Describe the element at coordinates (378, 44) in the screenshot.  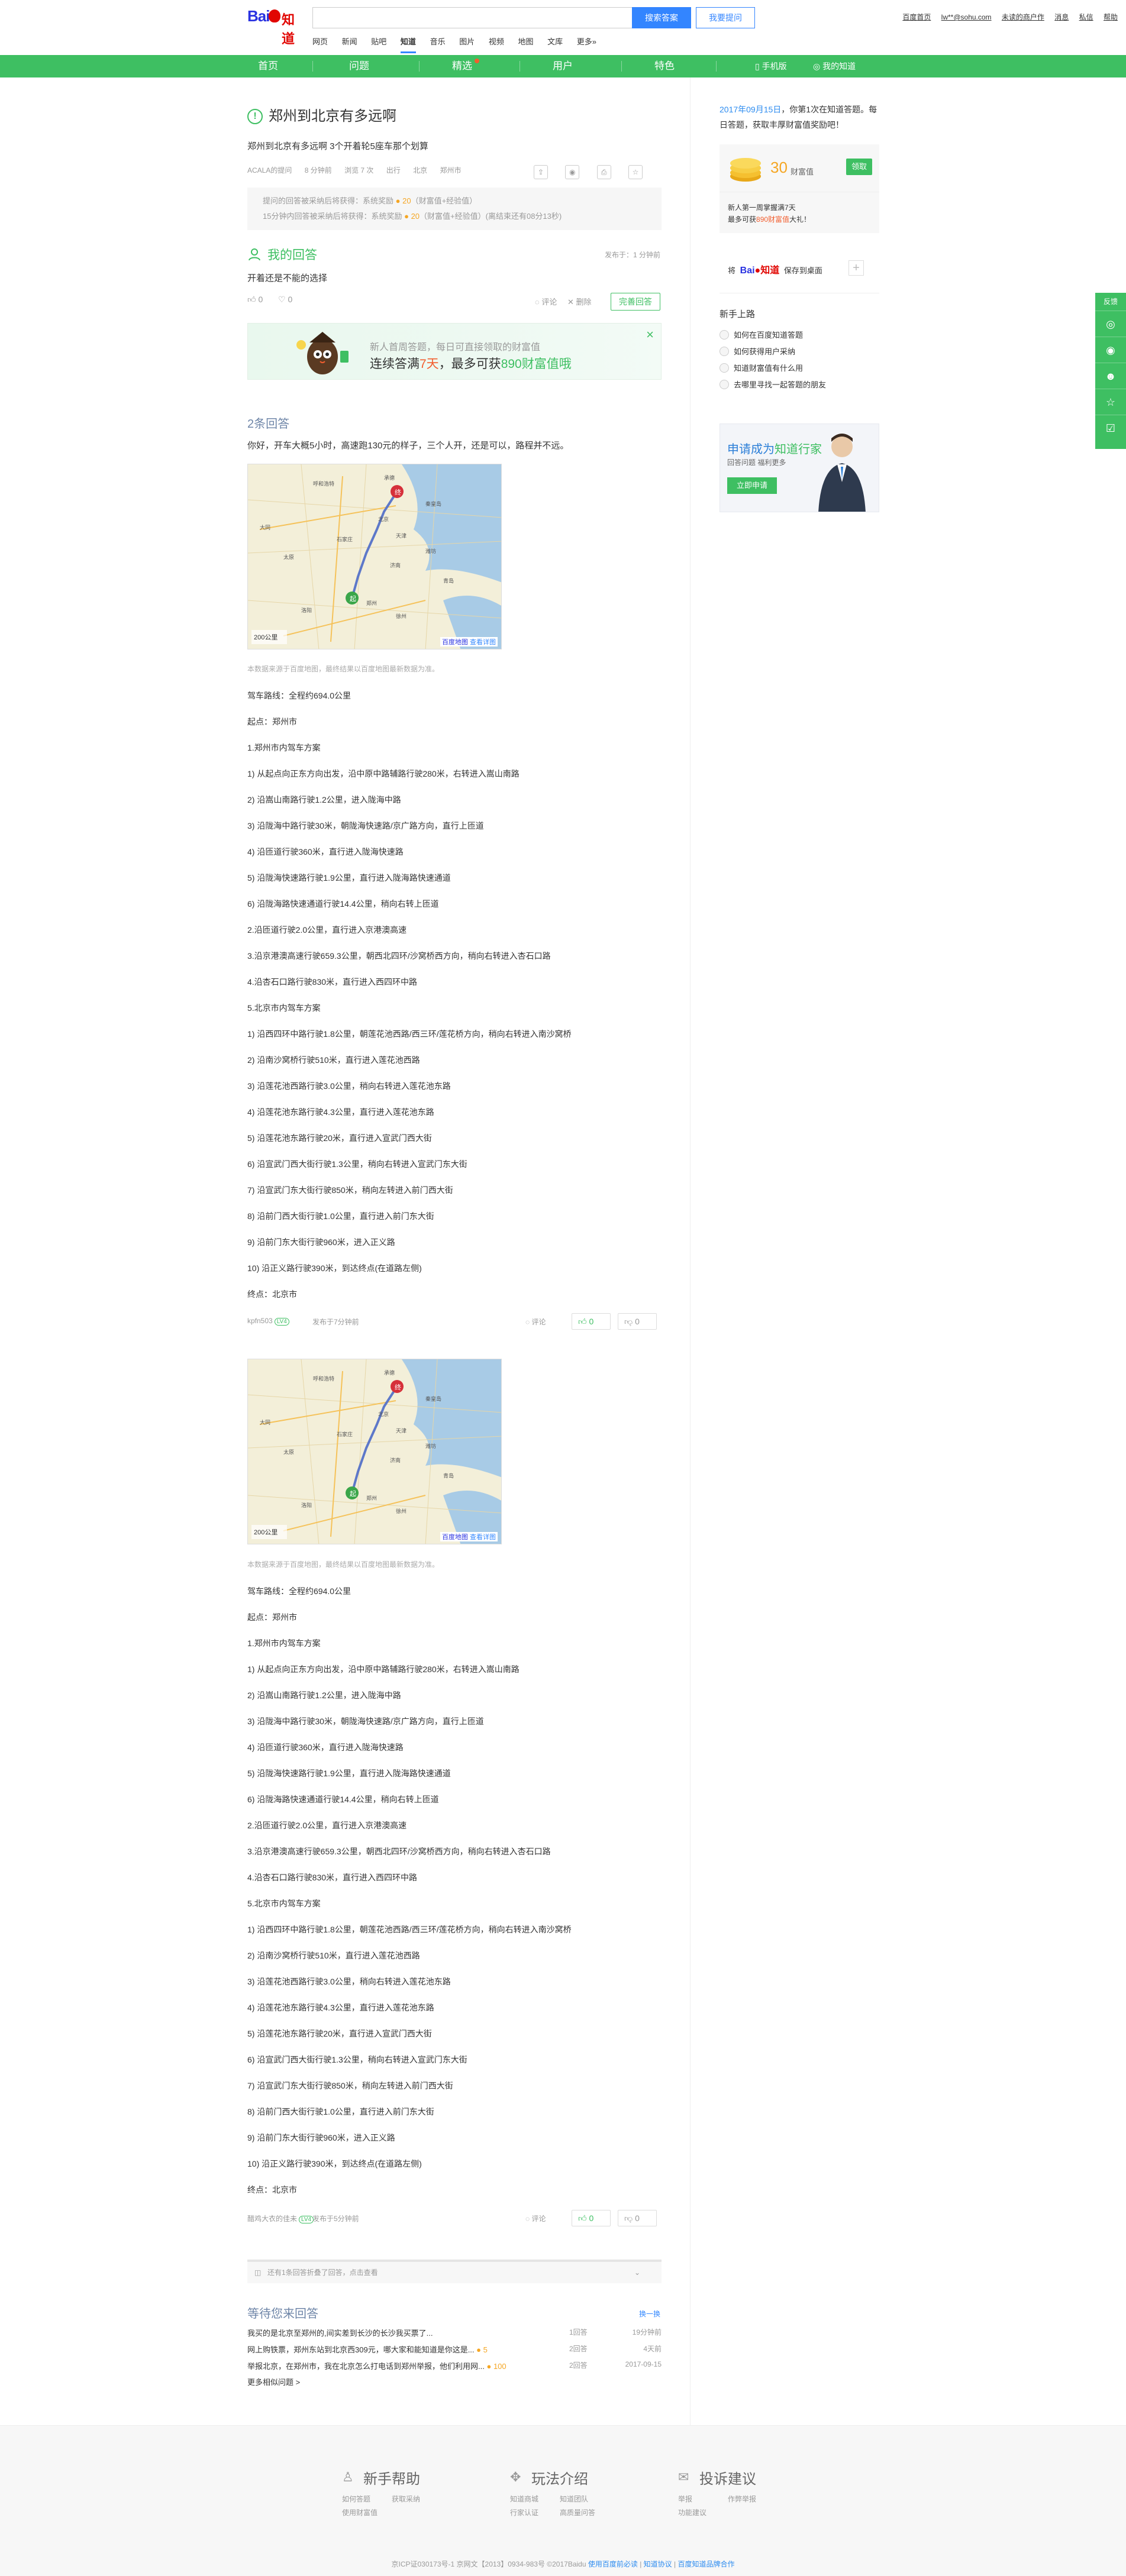
I see `channel-tieba: 贴吧` at that location.